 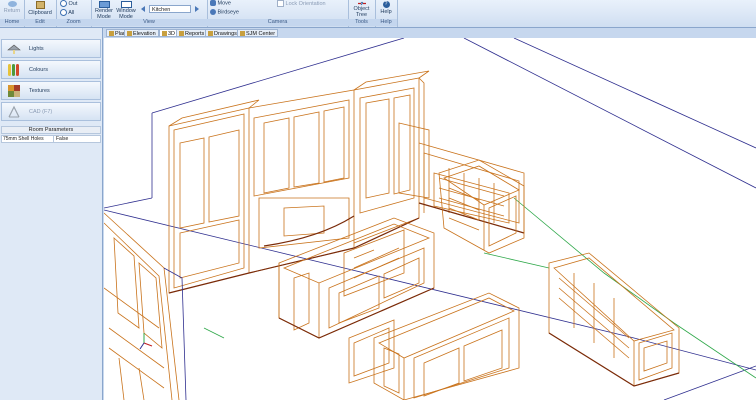 What do you see at coordinates (40, 5) in the screenshot?
I see `clipboard-icon` at bounding box center [40, 5].